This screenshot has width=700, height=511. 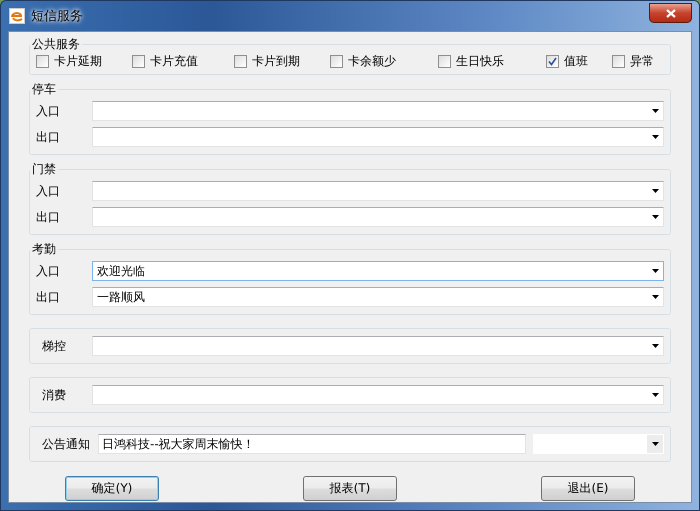 I want to click on checkbox-label: 卡片到期, so click(x=276, y=61).